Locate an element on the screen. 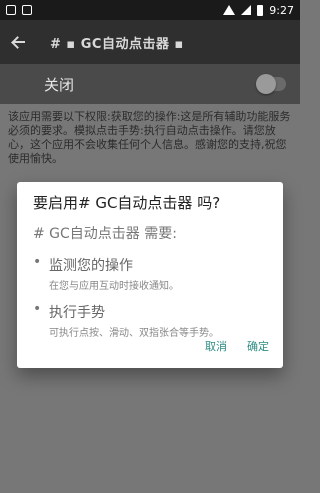 The width and height of the screenshot is (320, 493). notification-icon is located at coordinates (27, 10).